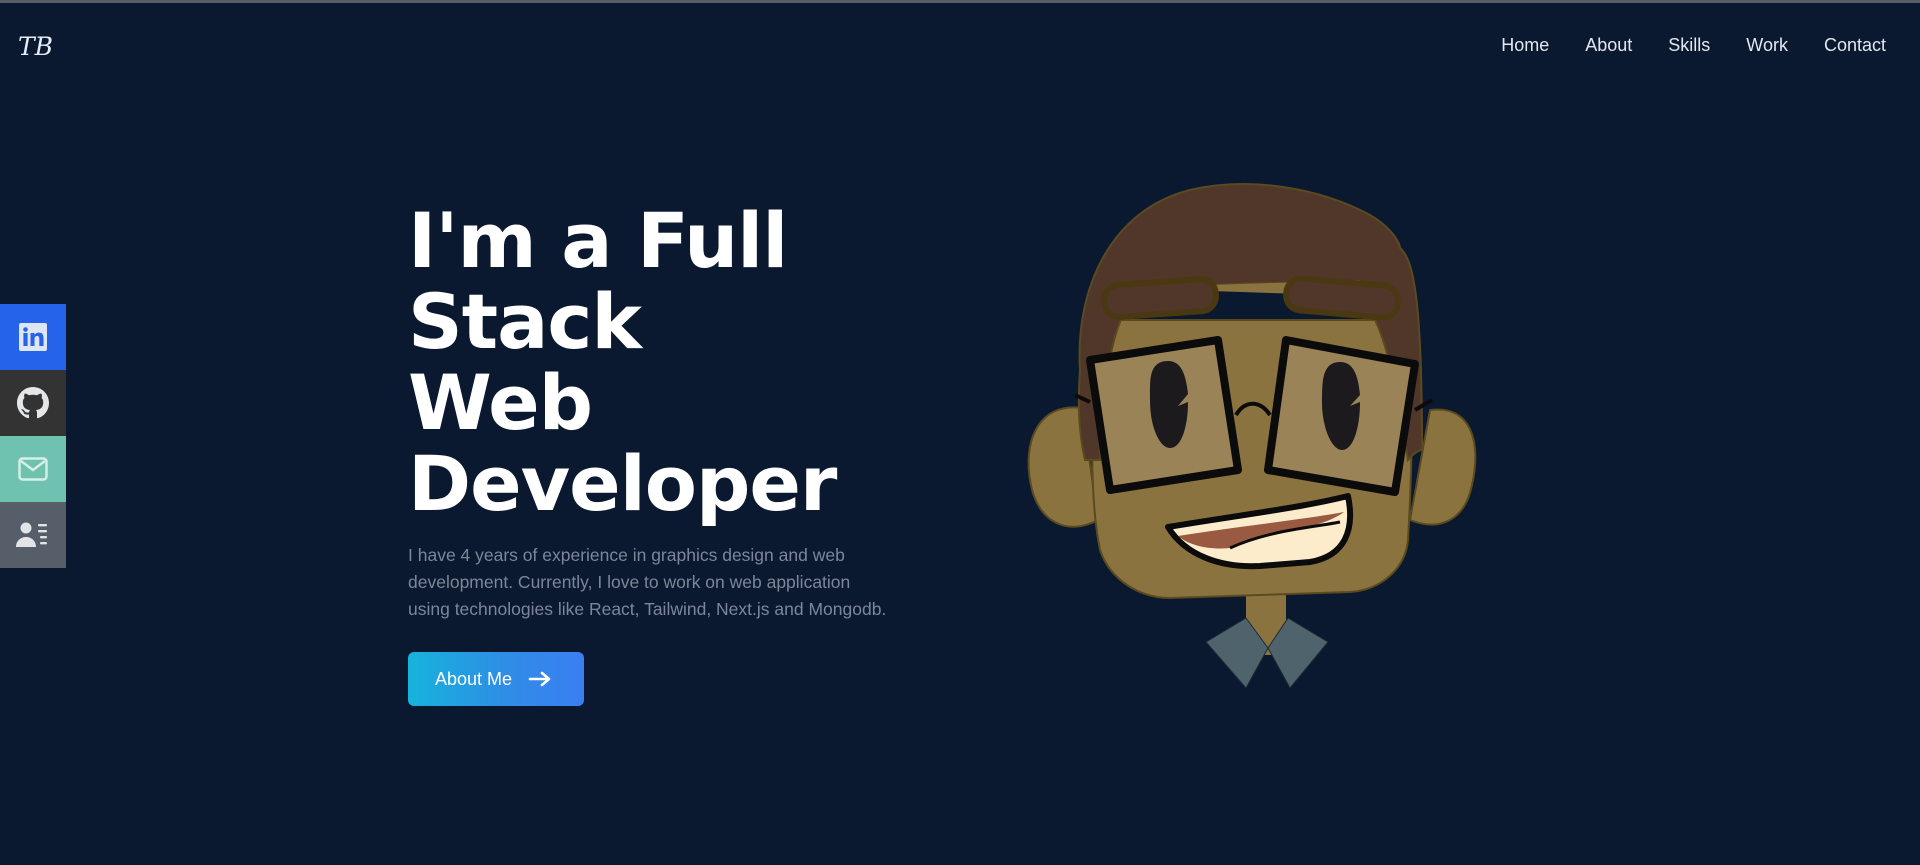 This screenshot has width=1920, height=865. What do you see at coordinates (1160, 298) in the screenshot?
I see `eyebrow-left` at bounding box center [1160, 298].